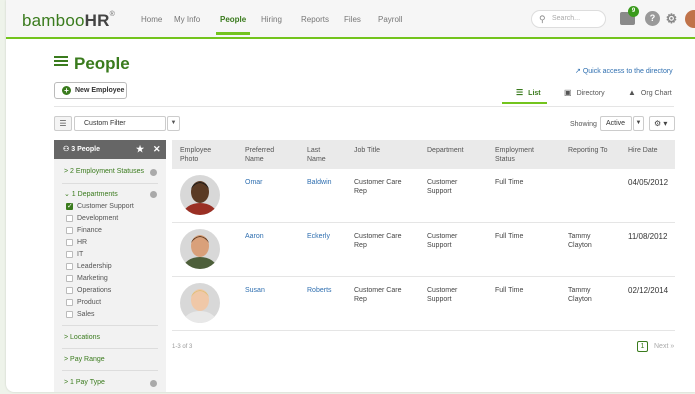  What do you see at coordinates (652, 18) in the screenshot?
I see `help-icon: ?` at bounding box center [652, 18].